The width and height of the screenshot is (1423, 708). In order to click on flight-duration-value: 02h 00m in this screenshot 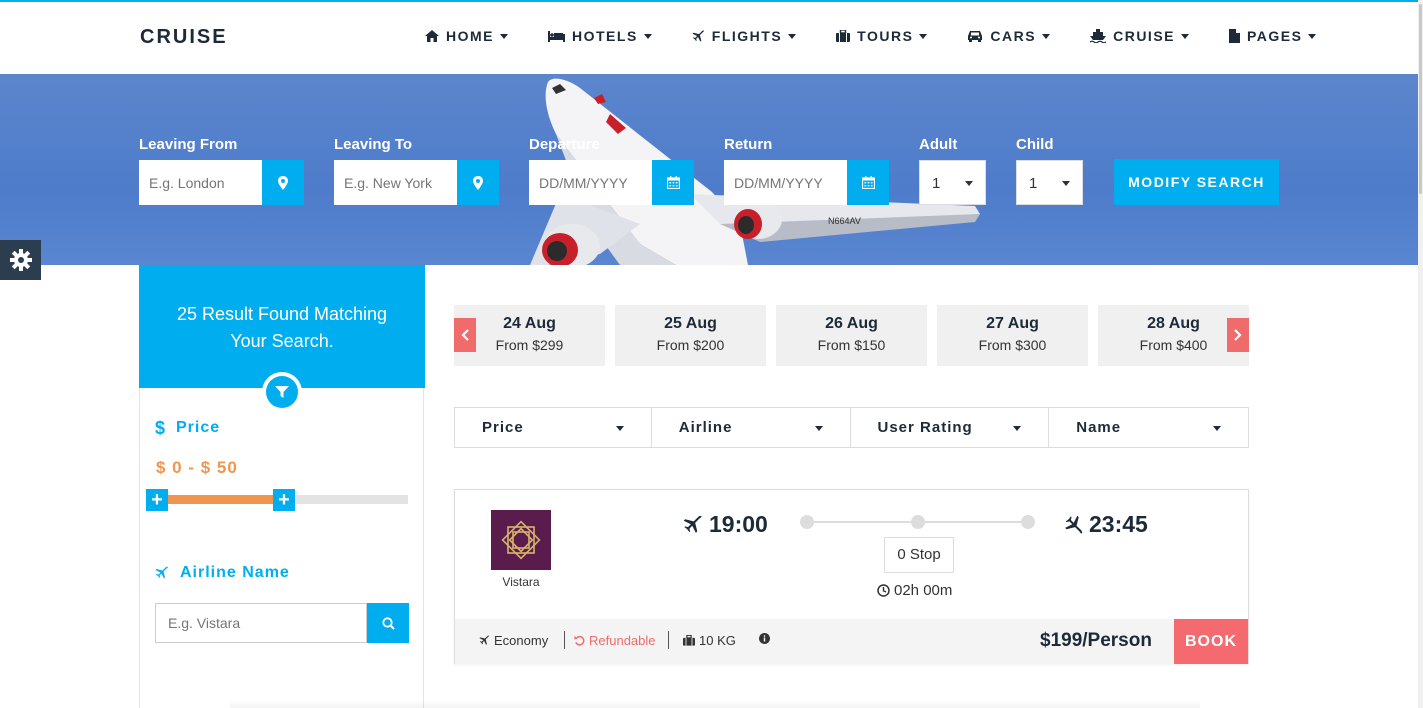, I will do `click(923, 590)`.